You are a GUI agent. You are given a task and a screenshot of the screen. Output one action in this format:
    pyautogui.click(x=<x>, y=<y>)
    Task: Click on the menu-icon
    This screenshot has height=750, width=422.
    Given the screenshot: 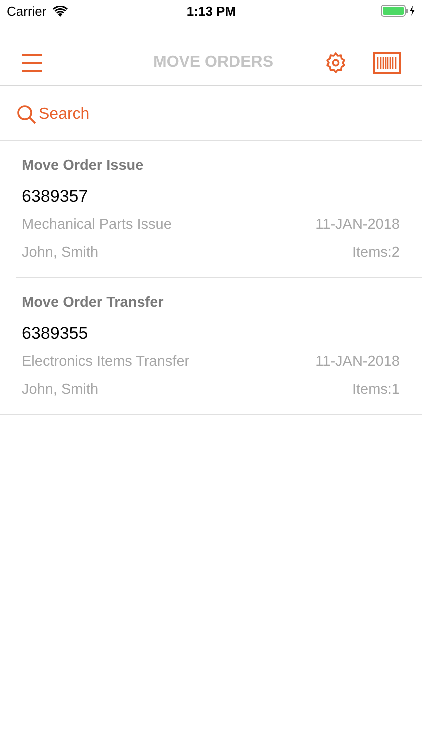 What is the action you would take?
    pyautogui.click(x=32, y=63)
    